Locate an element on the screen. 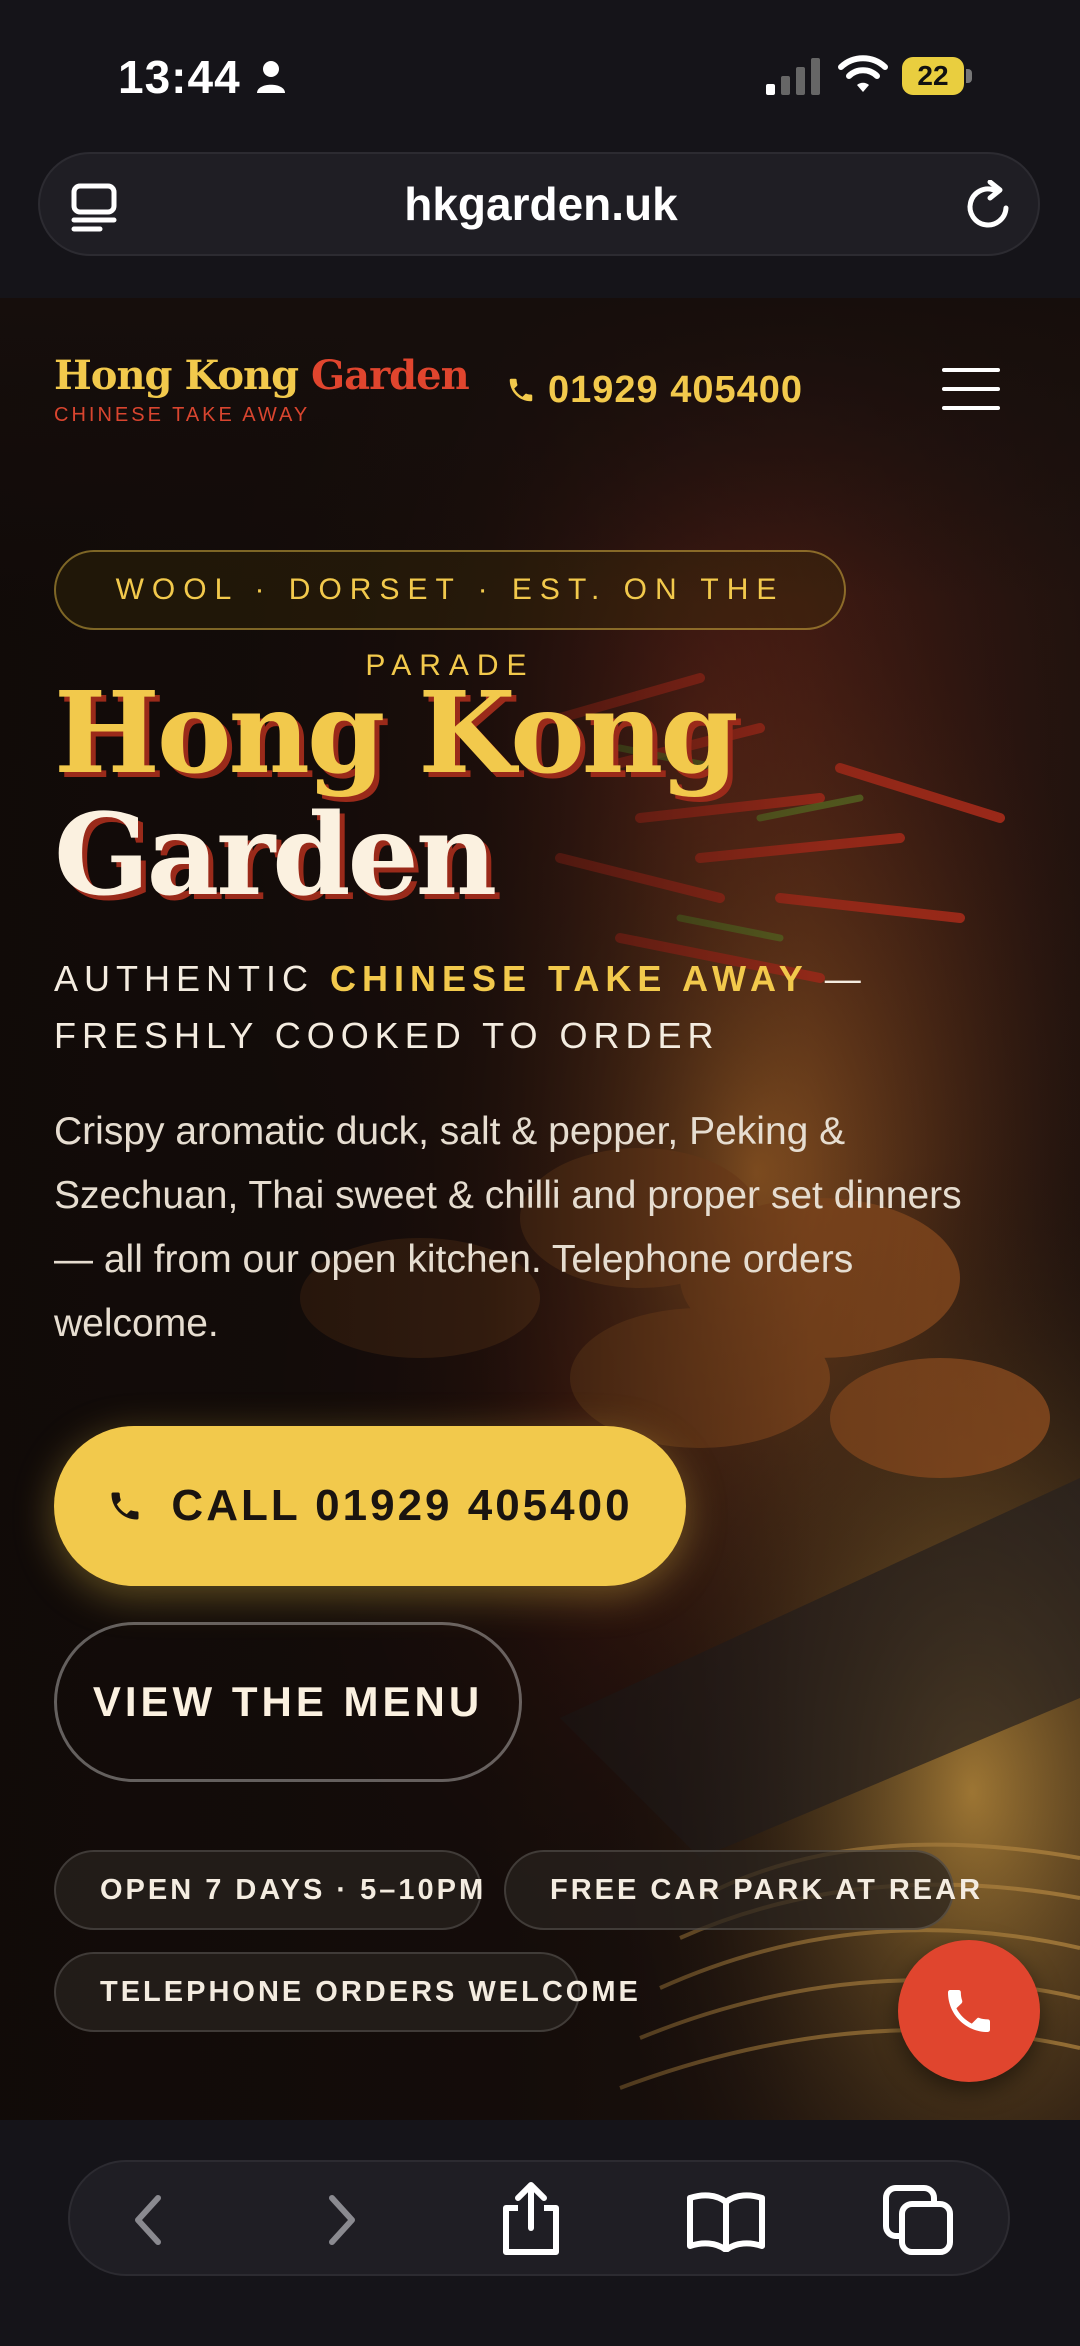  parking-text: FREE CAR PARK AT REAR is located at coordinates (767, 1889).